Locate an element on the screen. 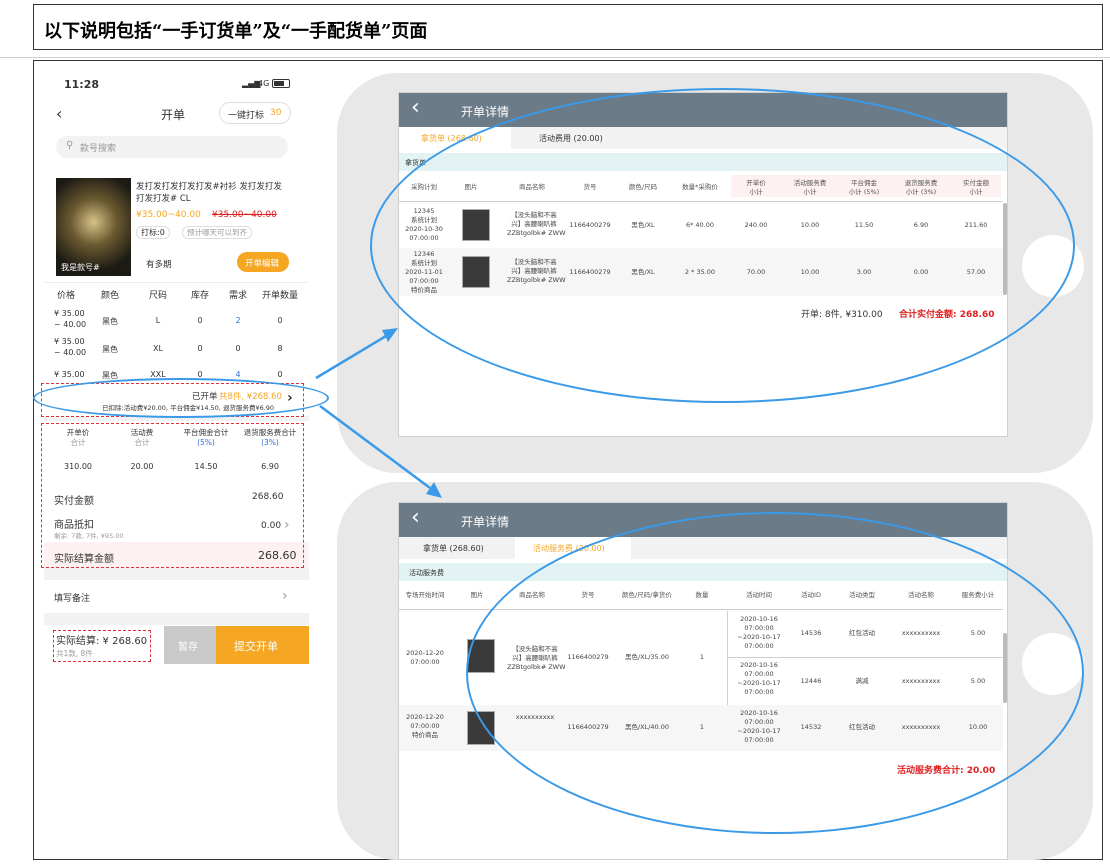 The image size is (1110, 864). submit-button: 提交开单 is located at coordinates (262, 645).